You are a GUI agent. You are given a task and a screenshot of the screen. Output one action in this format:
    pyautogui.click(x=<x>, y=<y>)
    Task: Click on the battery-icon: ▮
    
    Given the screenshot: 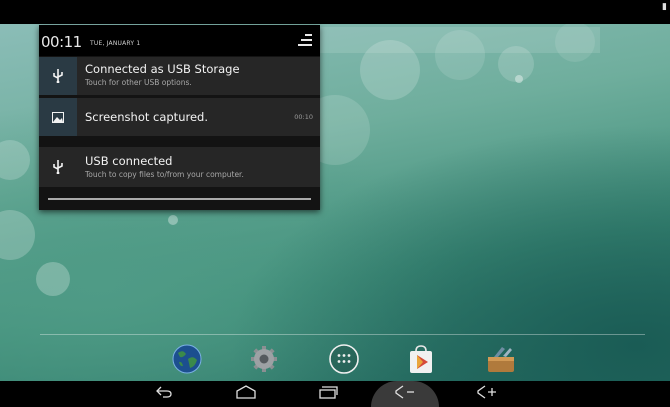 What is the action you would take?
    pyautogui.click(x=664, y=7)
    